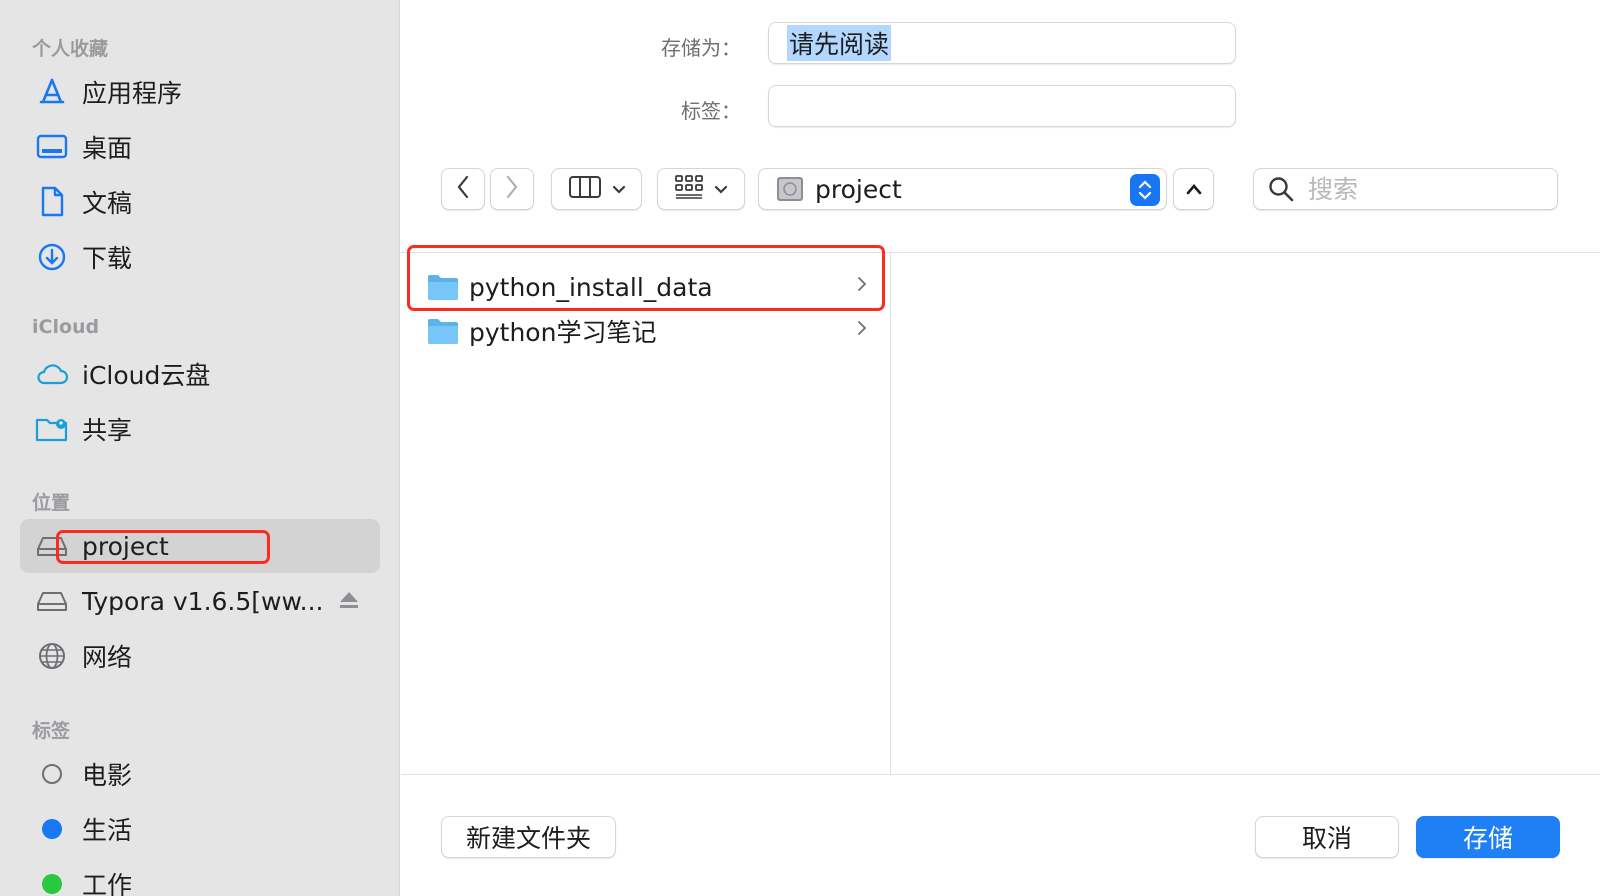 The width and height of the screenshot is (1600, 896). Describe the element at coordinates (52, 656) in the screenshot. I see `network-globe-icon` at that location.